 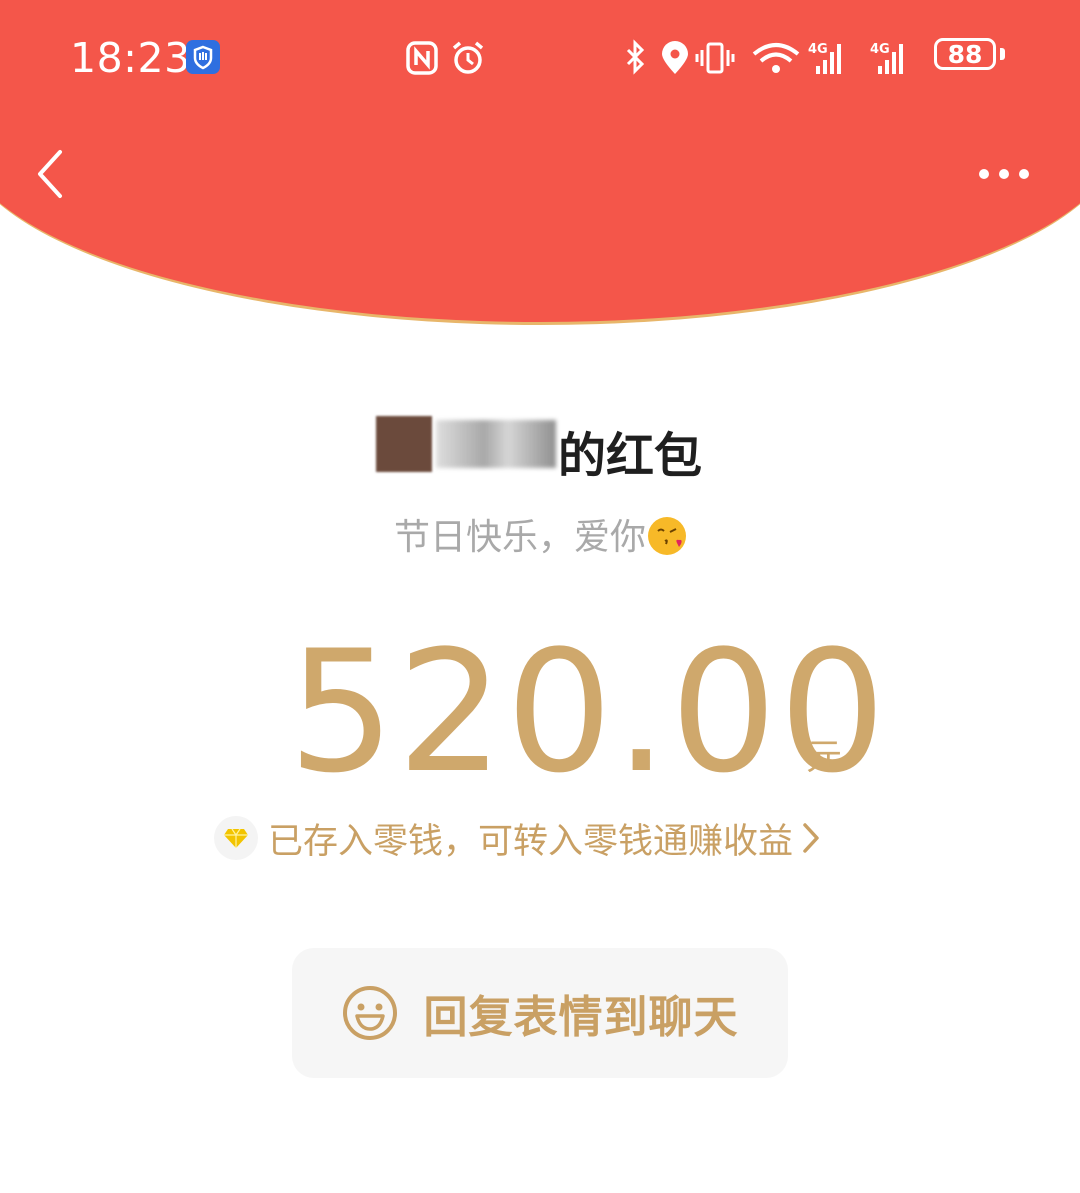 I want to click on wallet-notice-text: 已存入零钱，可转入零钱通赚收益, so click(x=531, y=841).